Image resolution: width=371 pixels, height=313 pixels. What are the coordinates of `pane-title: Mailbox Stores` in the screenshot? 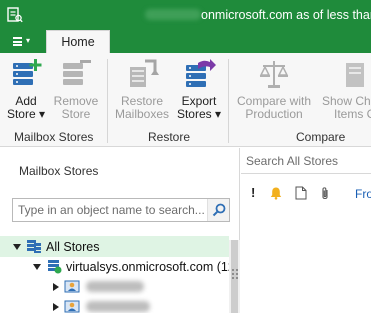 It's located at (59, 171).